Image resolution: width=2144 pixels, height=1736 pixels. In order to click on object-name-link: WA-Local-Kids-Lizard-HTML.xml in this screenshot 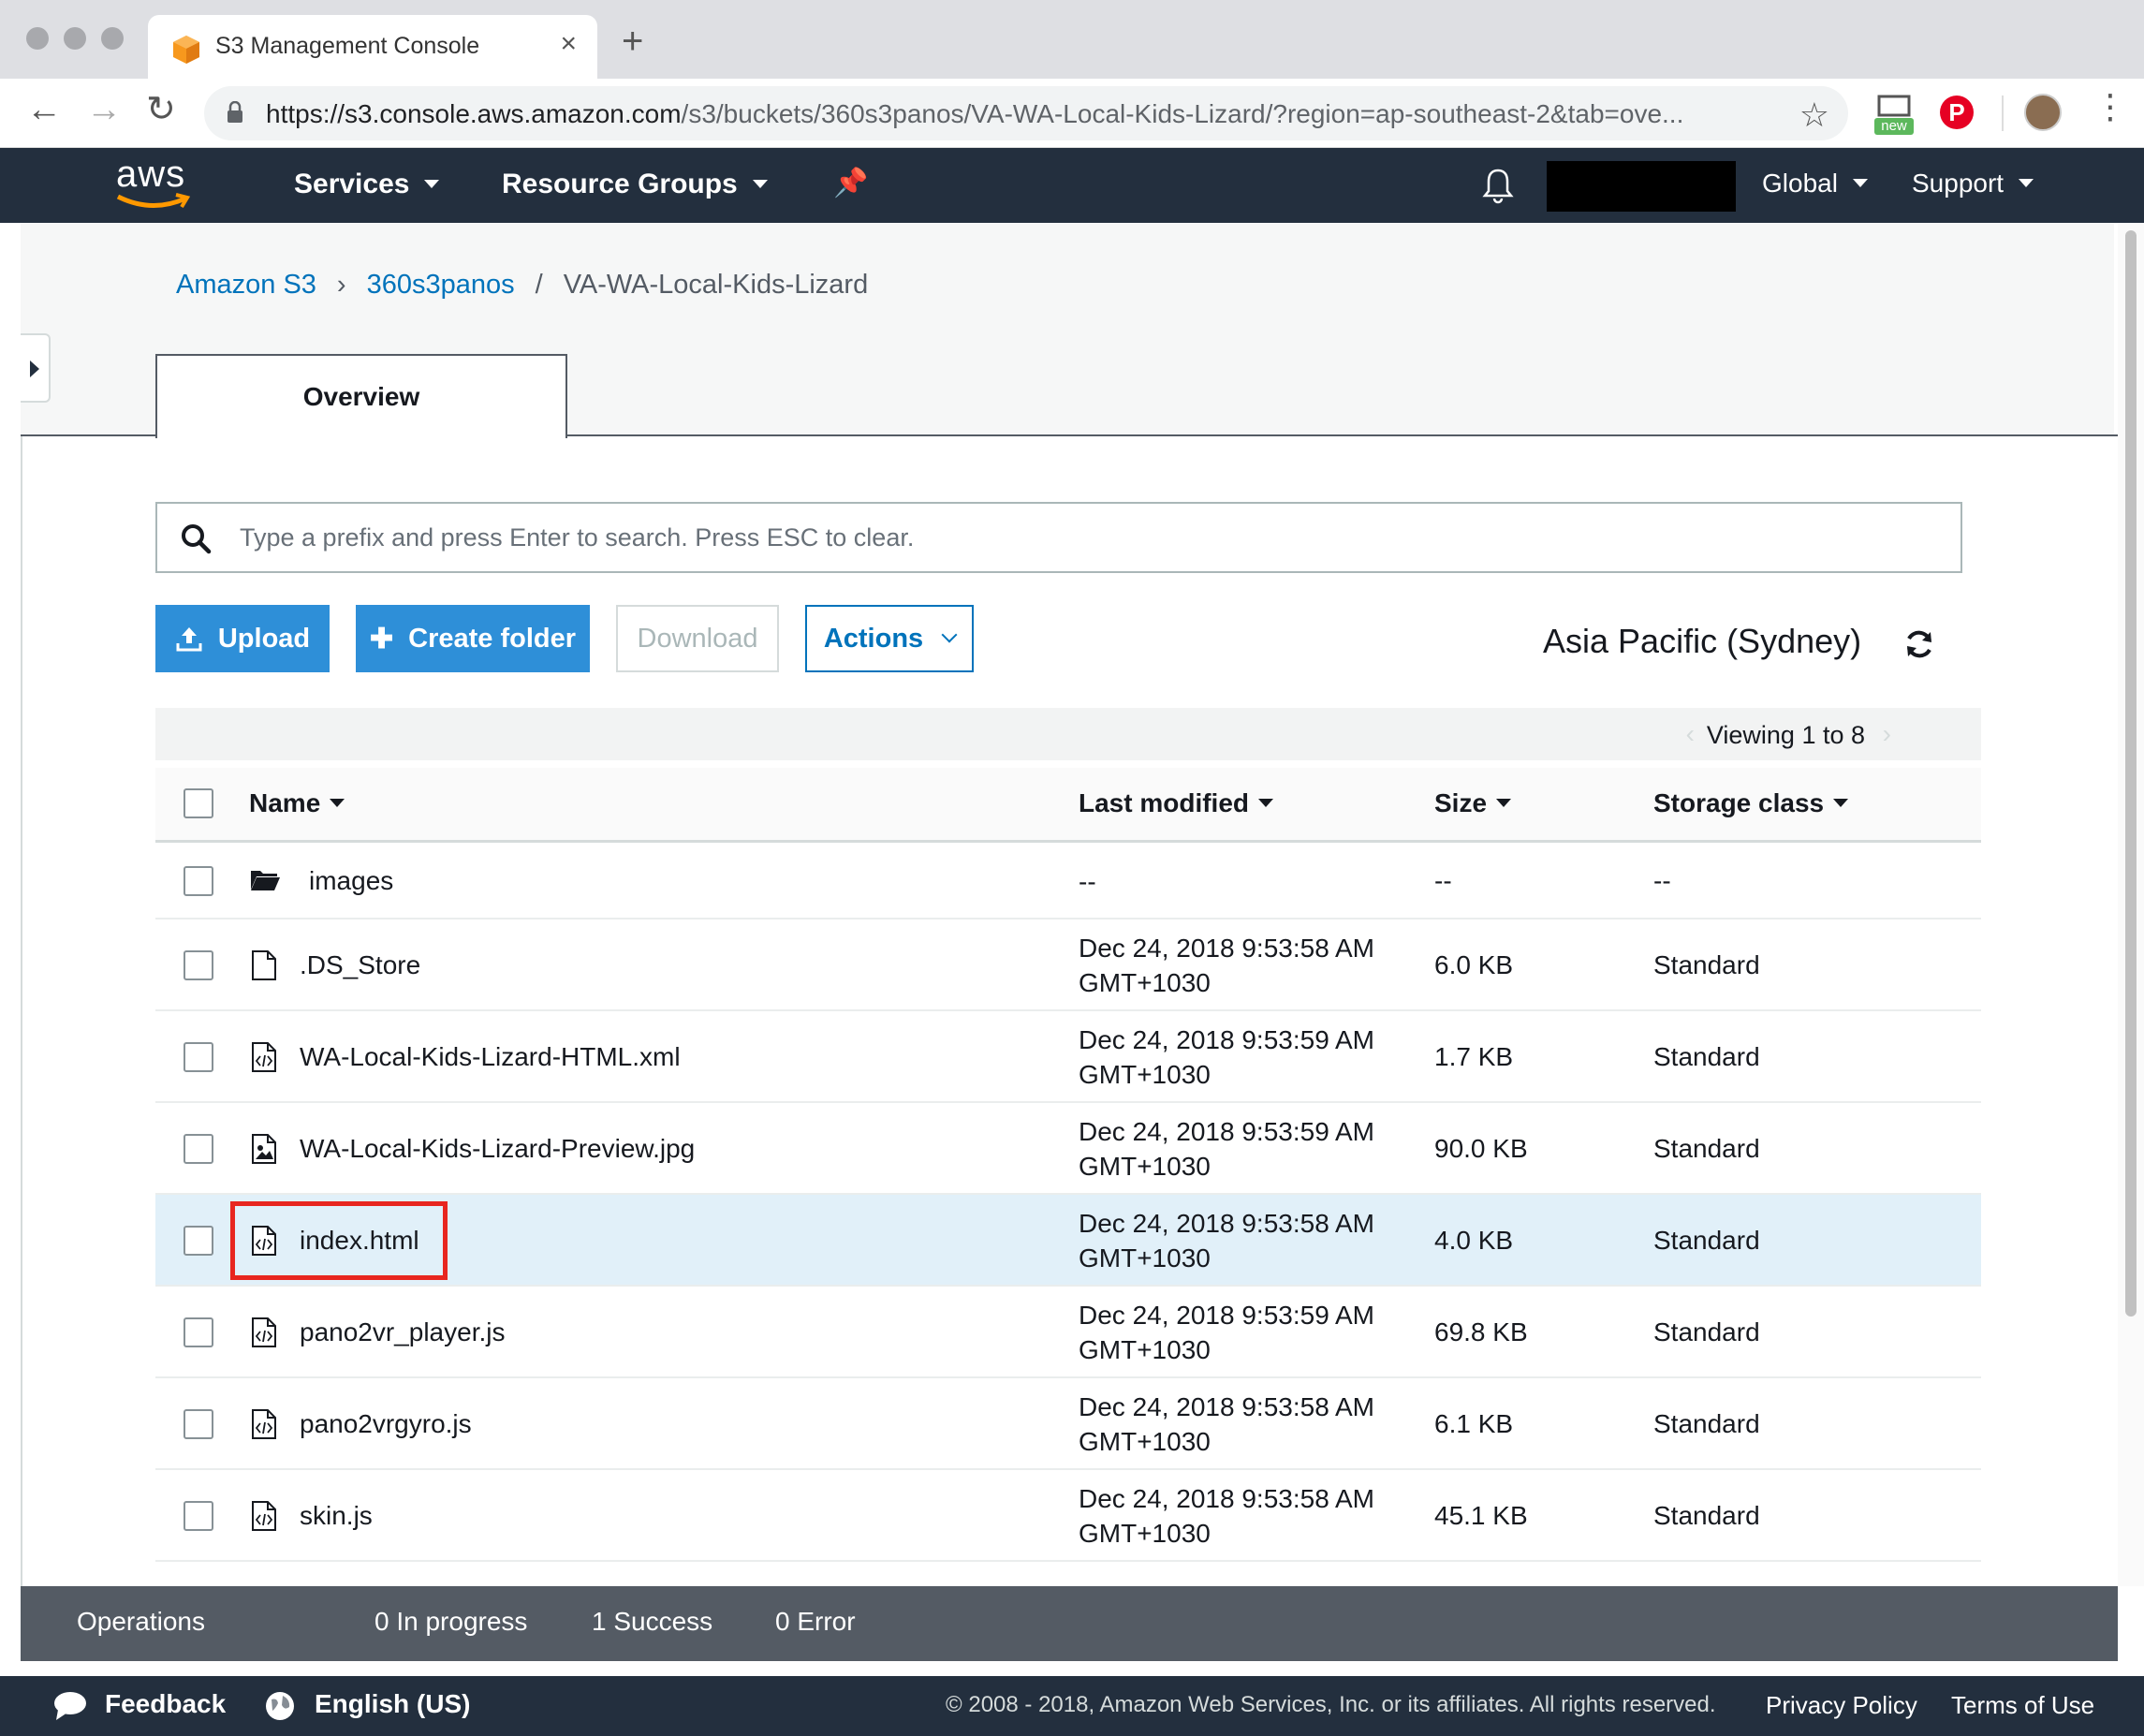, I will do `click(490, 1057)`.